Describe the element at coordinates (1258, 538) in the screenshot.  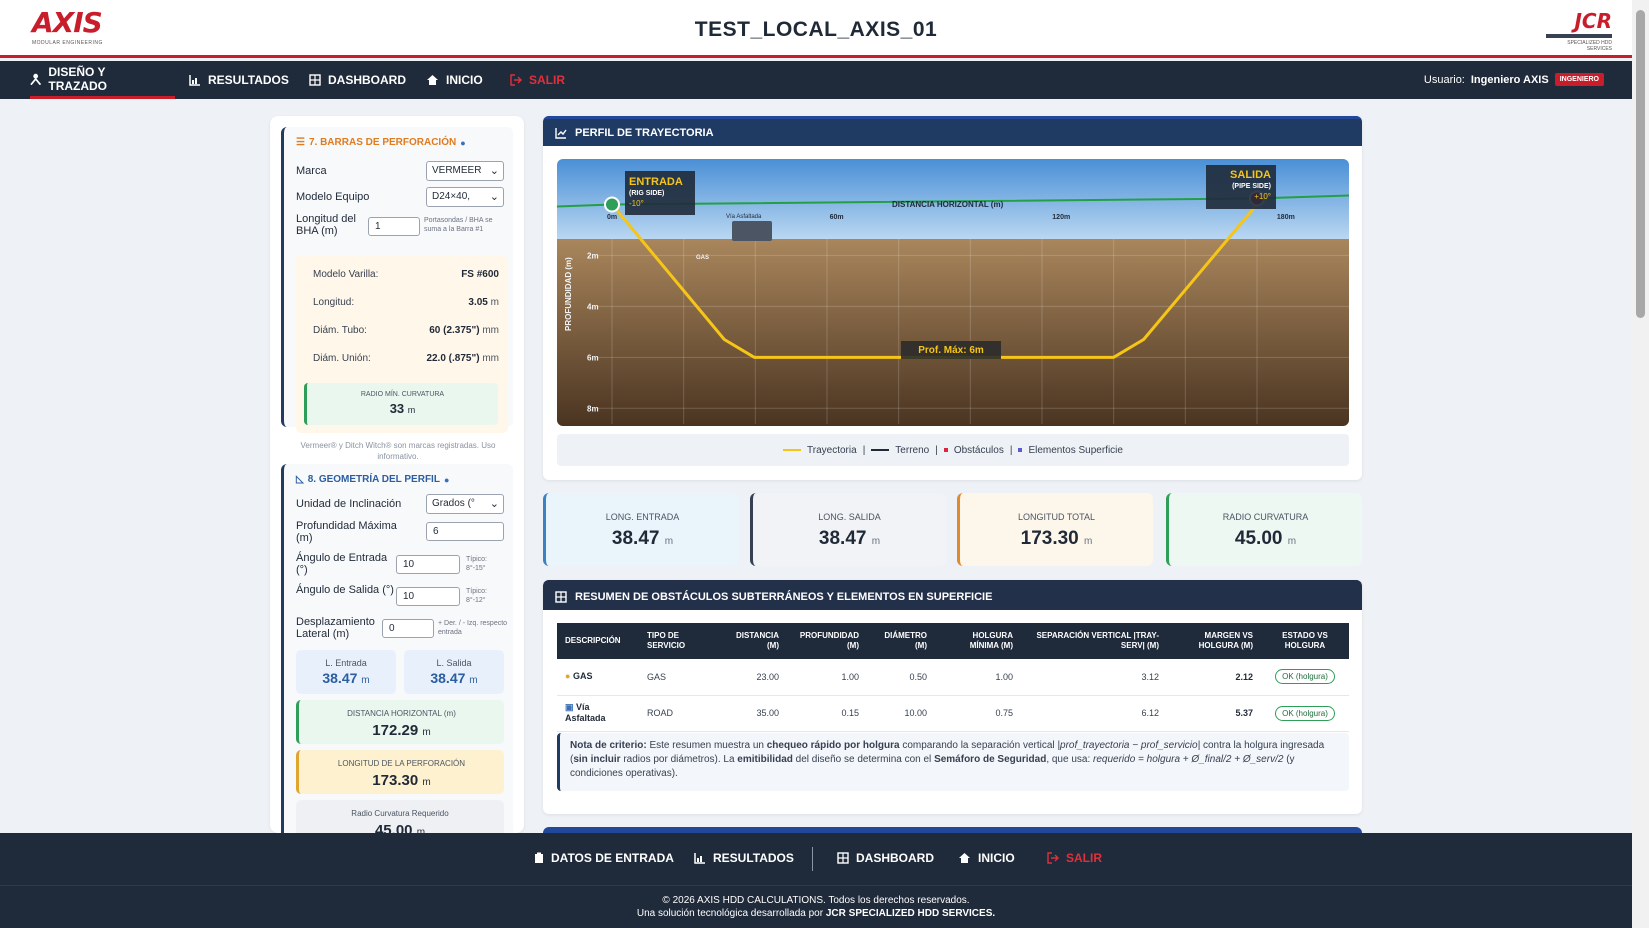
I see `kpi-value: 45.00` at that location.